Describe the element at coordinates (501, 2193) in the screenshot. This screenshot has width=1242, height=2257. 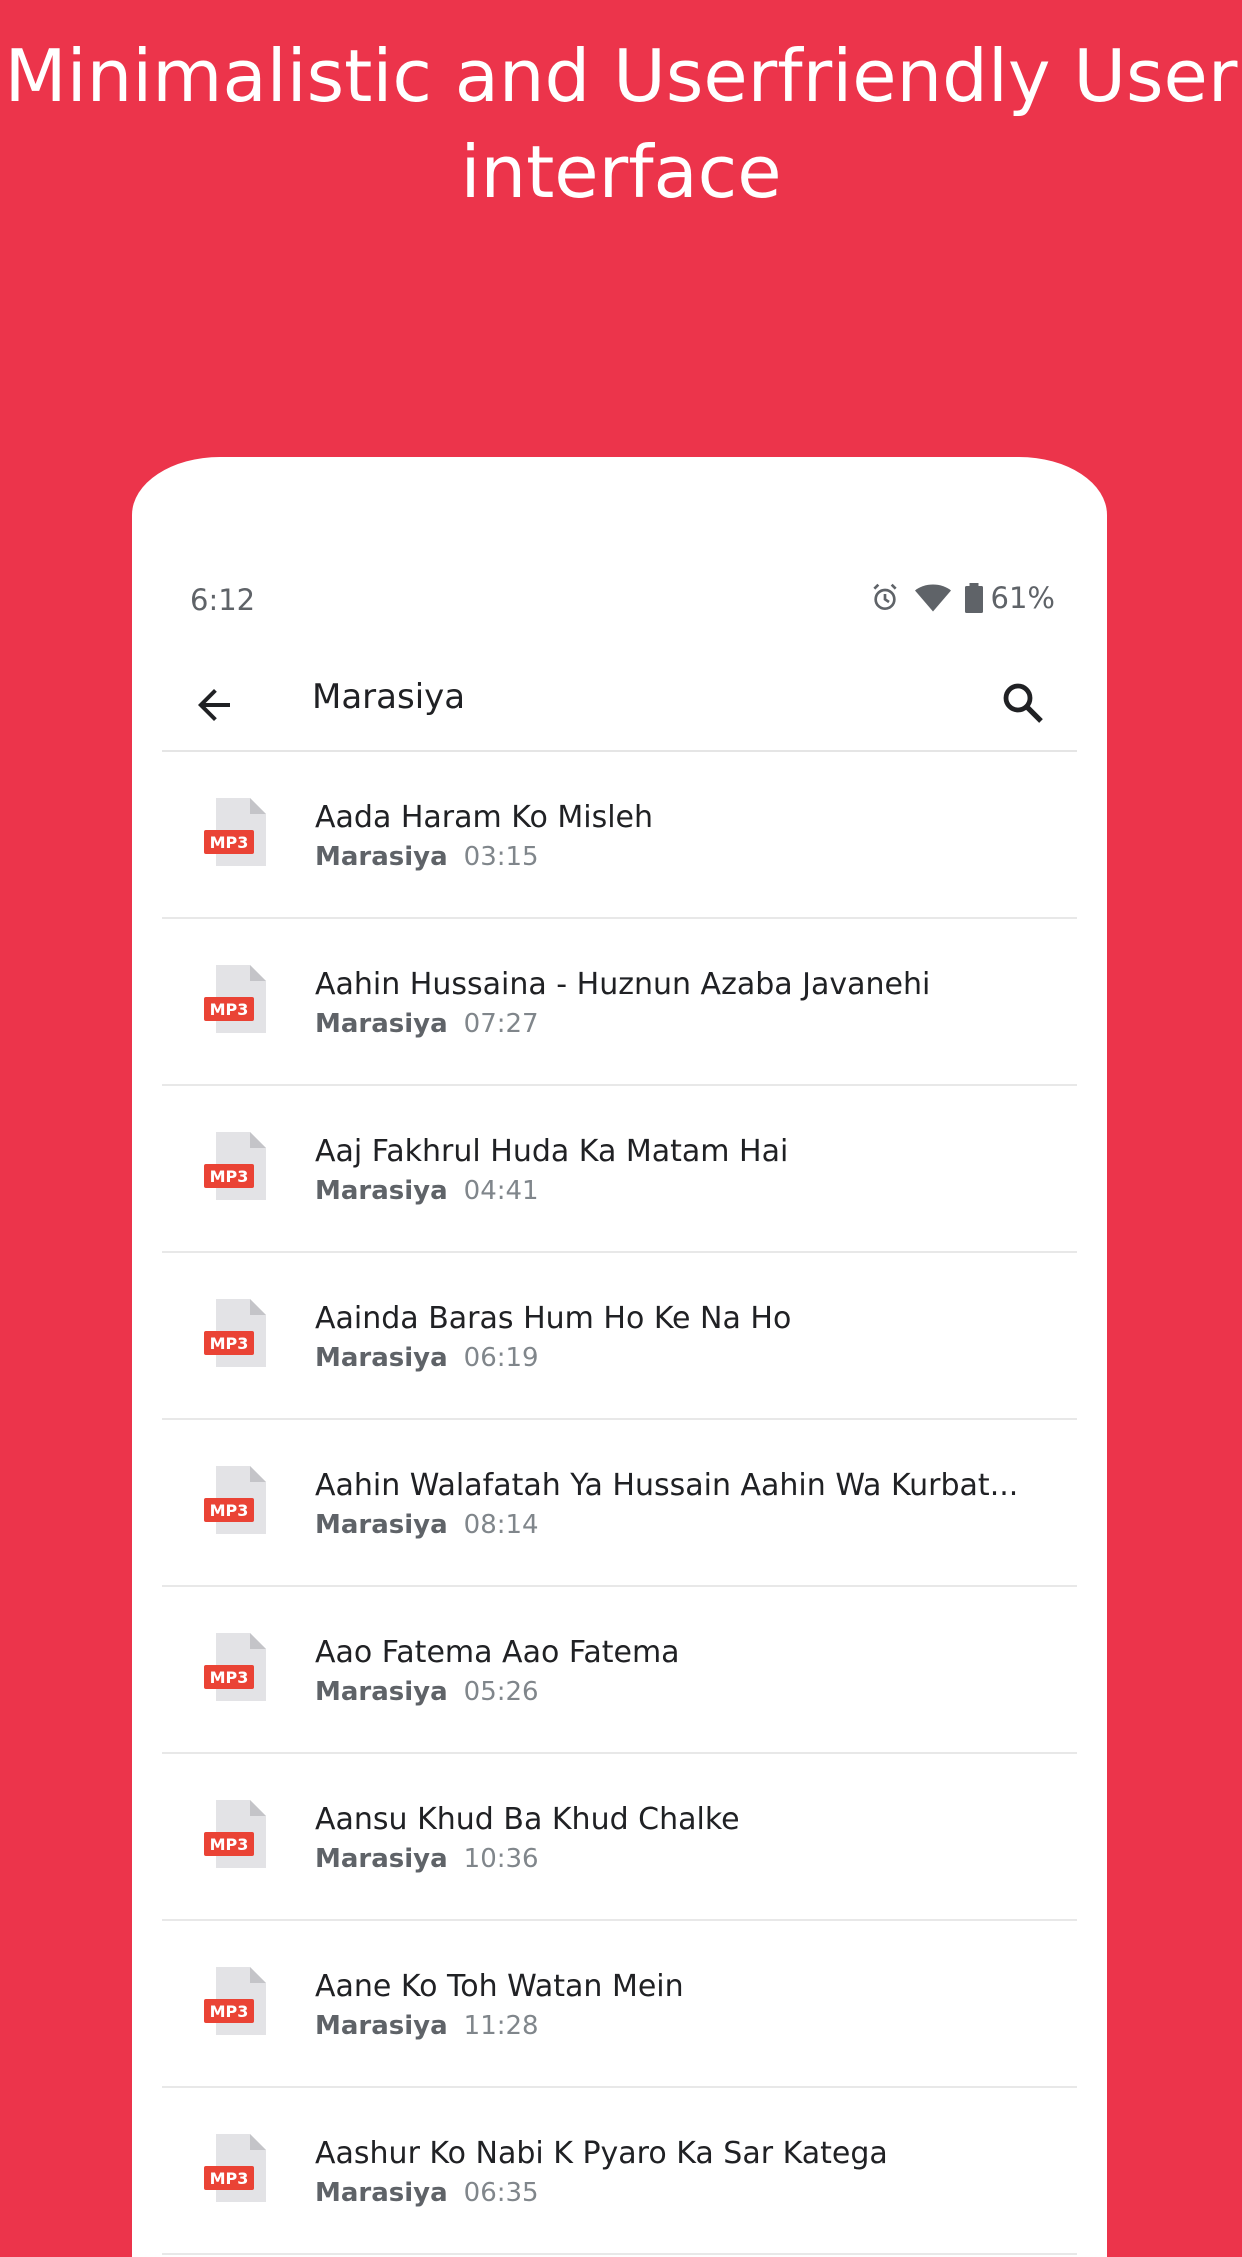
I see `track-duration: 06:35` at that location.